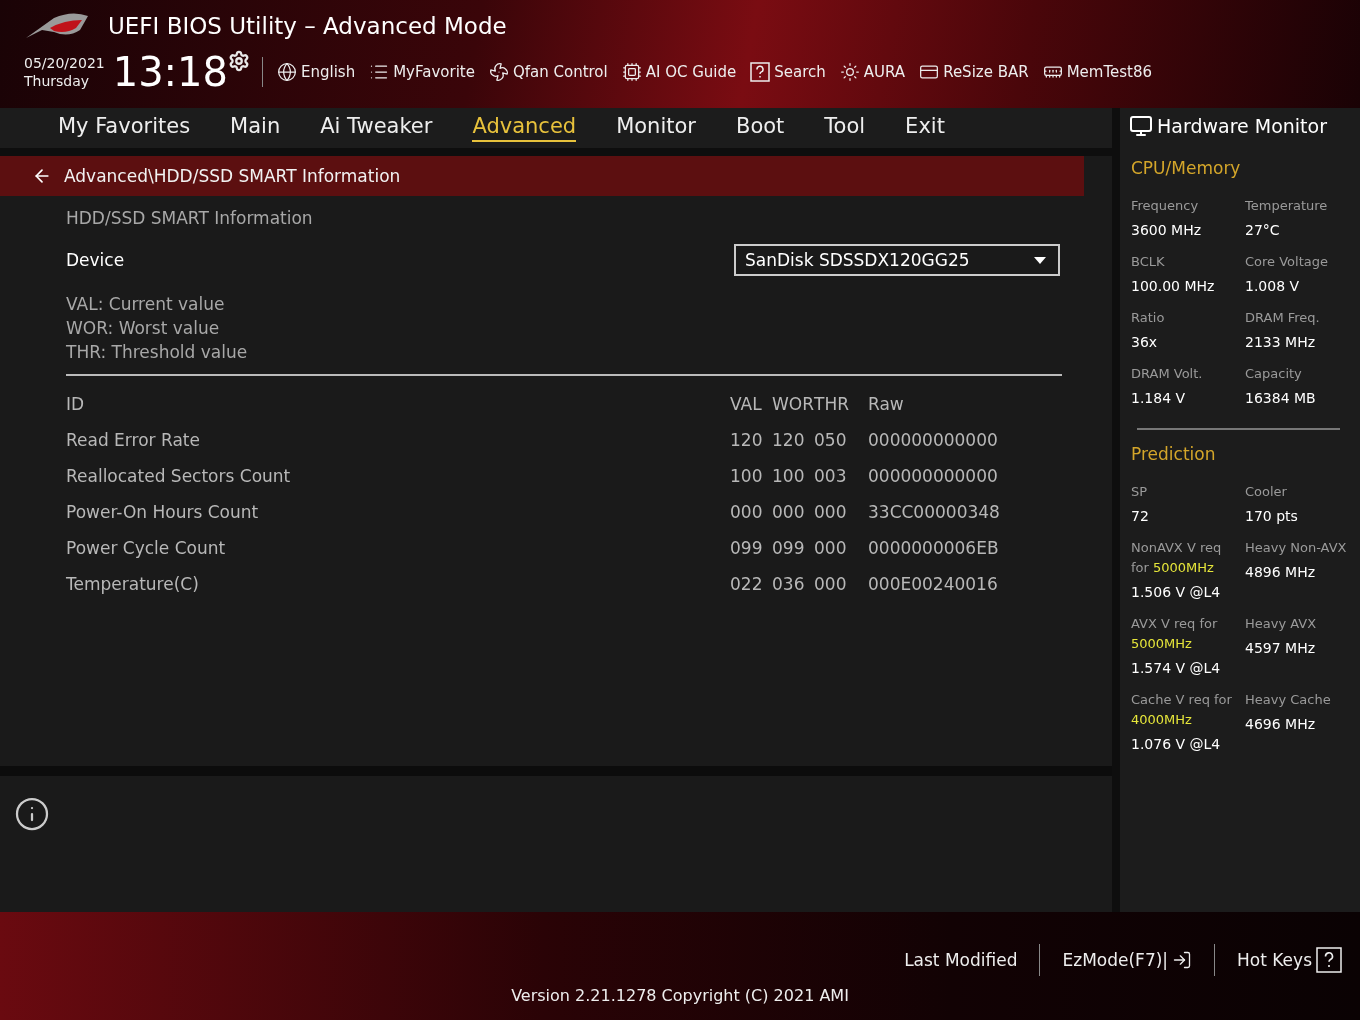  What do you see at coordinates (832, 404) in the screenshot?
I see `column-header: THR` at bounding box center [832, 404].